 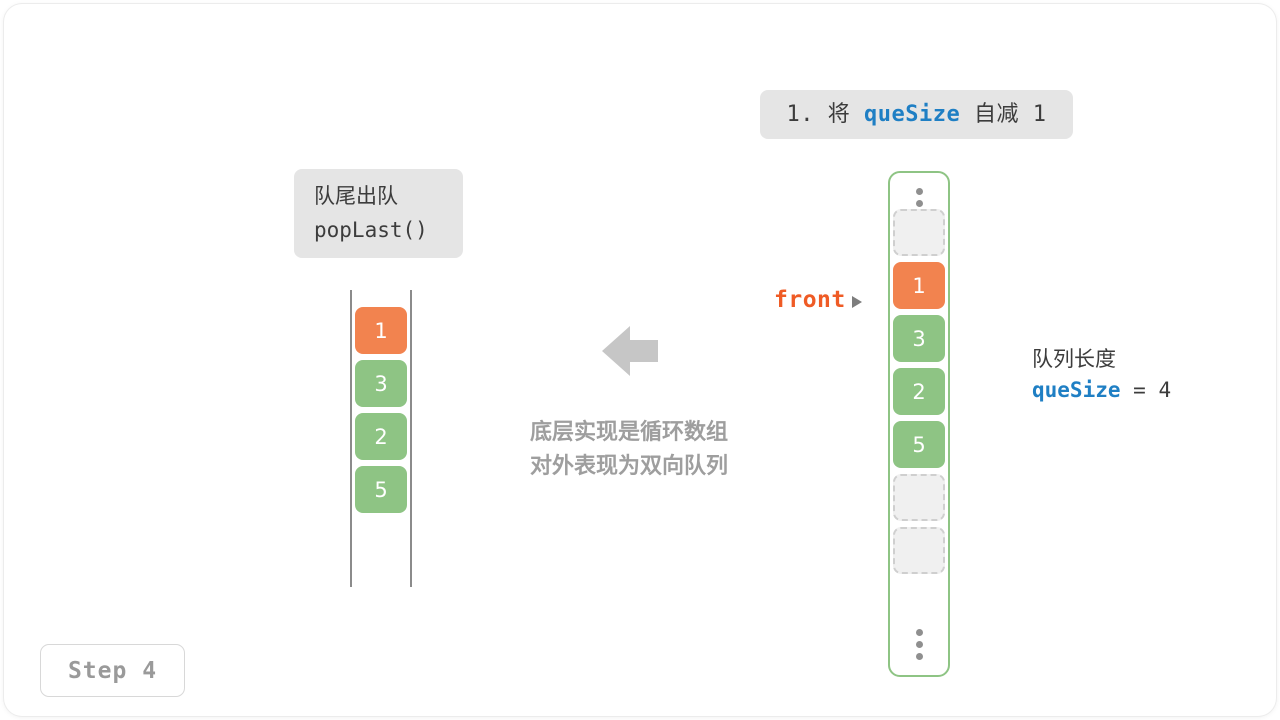 I want to click on queue-size-keyword: queSize, so click(x=1076, y=390).